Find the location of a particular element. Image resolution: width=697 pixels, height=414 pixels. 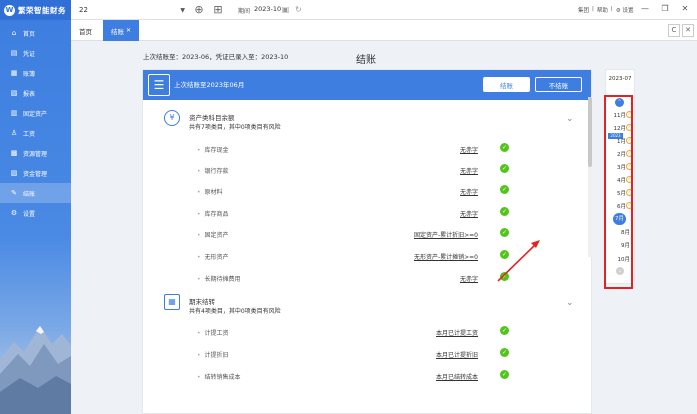

home-icon: ⌂ is located at coordinates (14, 33).